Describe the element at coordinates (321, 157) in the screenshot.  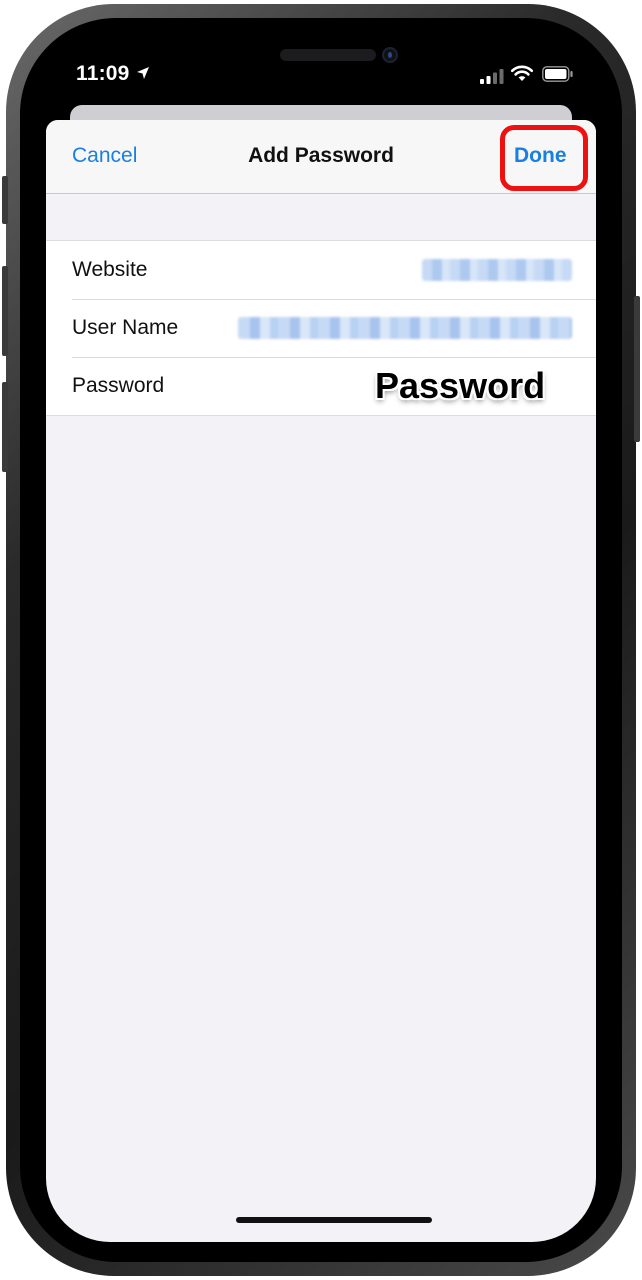
I see `navigation-bar: Cancel Add Password Done` at that location.